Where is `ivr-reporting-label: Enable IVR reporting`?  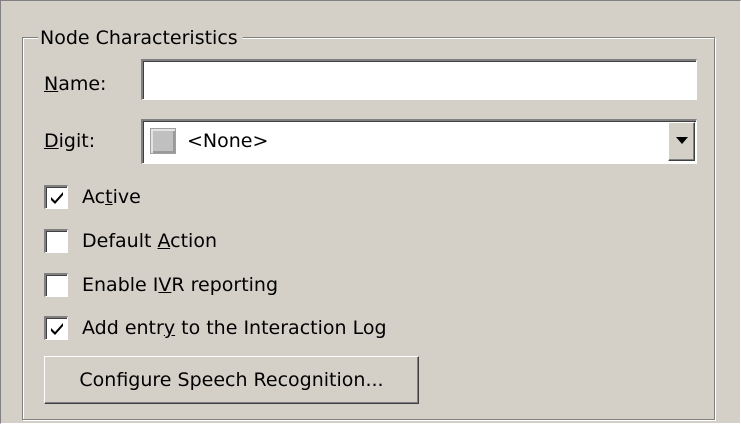
ivr-reporting-label: Enable IVR reporting is located at coordinates (180, 285).